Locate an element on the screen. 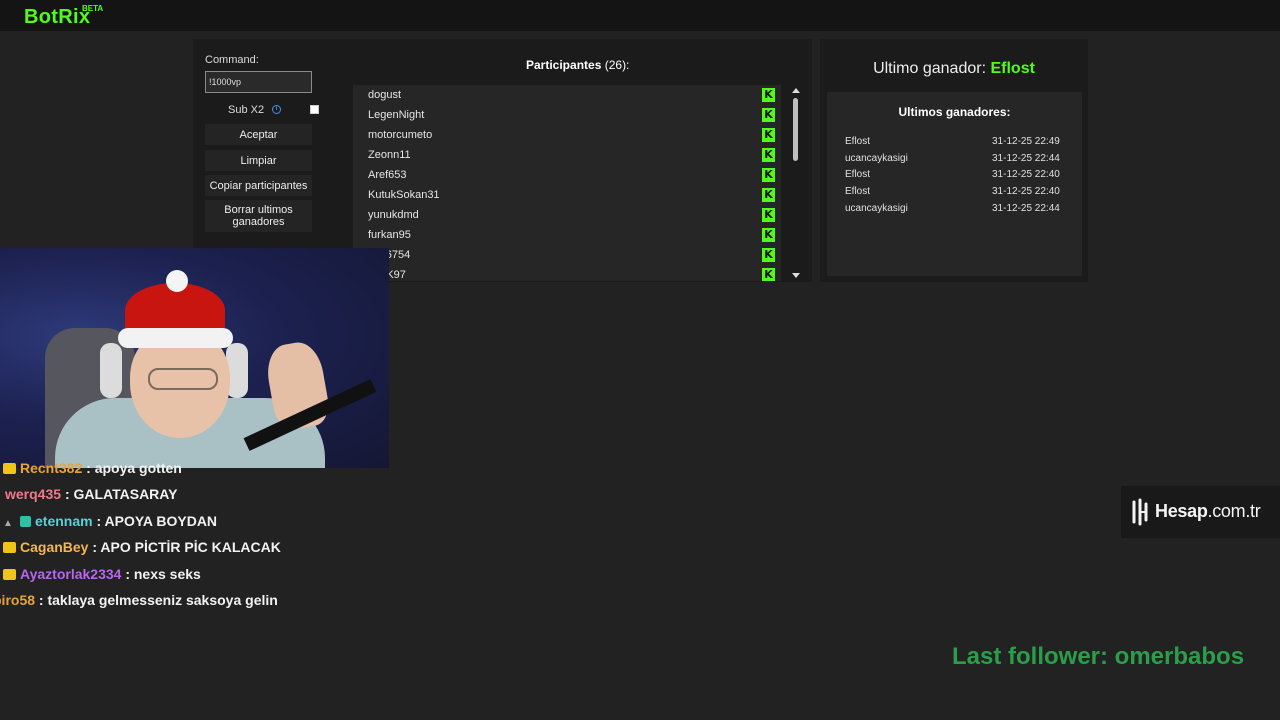 Image resolution: width=1280 pixels, height=720 pixels. sponsor-light: .com.tr is located at coordinates (1234, 511).